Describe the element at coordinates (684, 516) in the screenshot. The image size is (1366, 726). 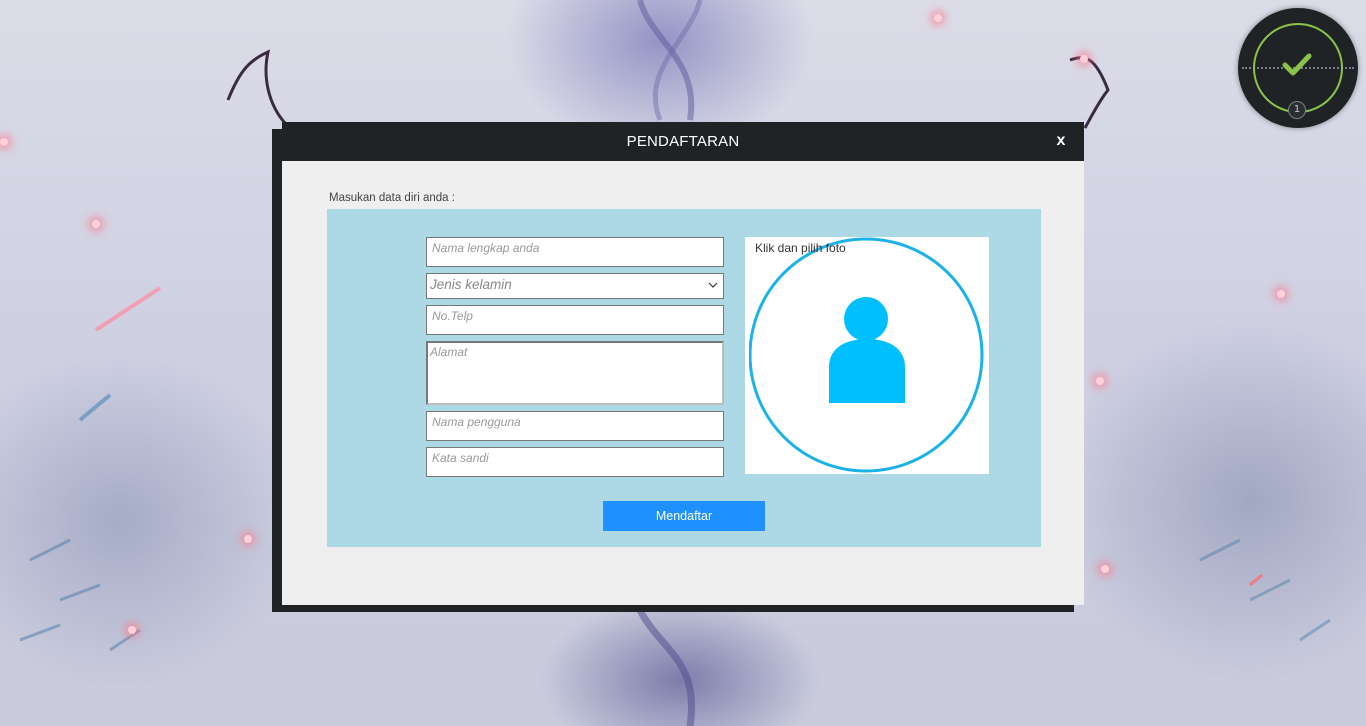
I see `register-button: Mendaftar` at that location.